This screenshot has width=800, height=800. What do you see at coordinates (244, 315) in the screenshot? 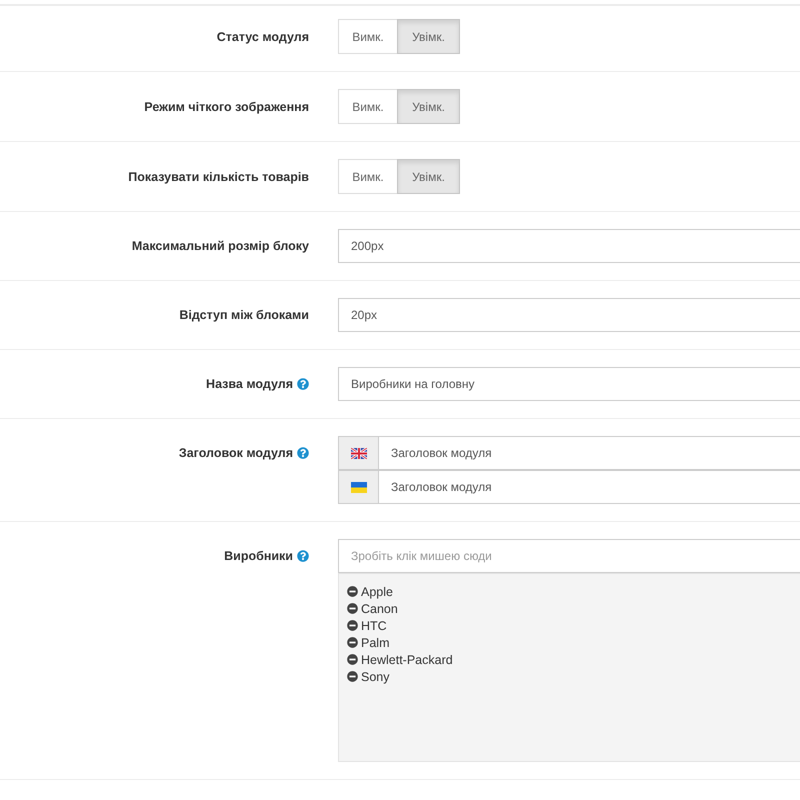
I see `field-label: Відступ між блоками` at bounding box center [244, 315].